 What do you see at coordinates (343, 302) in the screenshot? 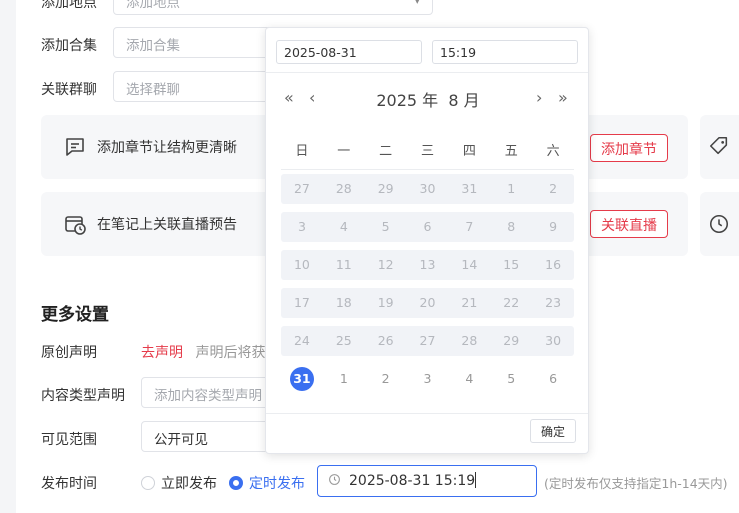
I see `calendar-day: 18` at bounding box center [343, 302].